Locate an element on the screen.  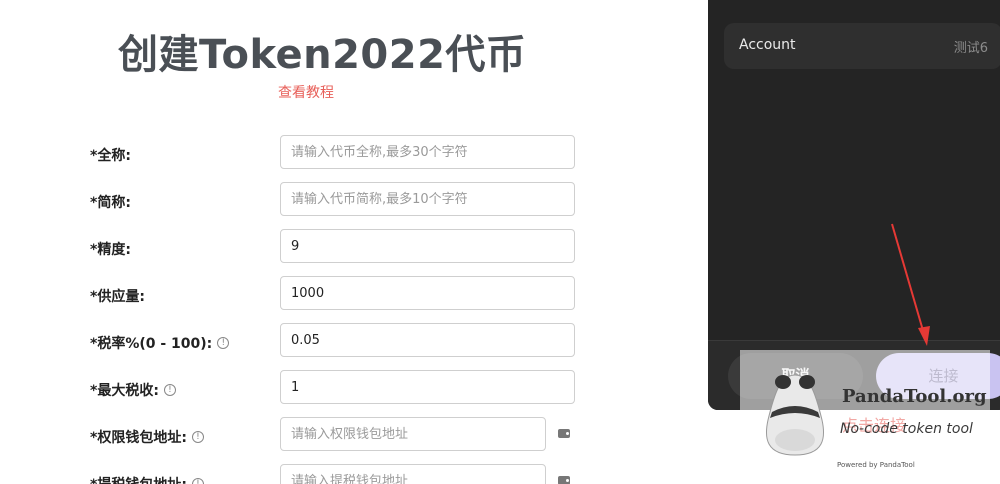
form-row-max-tax: *最大税收: ! is located at coordinates (350, 390).